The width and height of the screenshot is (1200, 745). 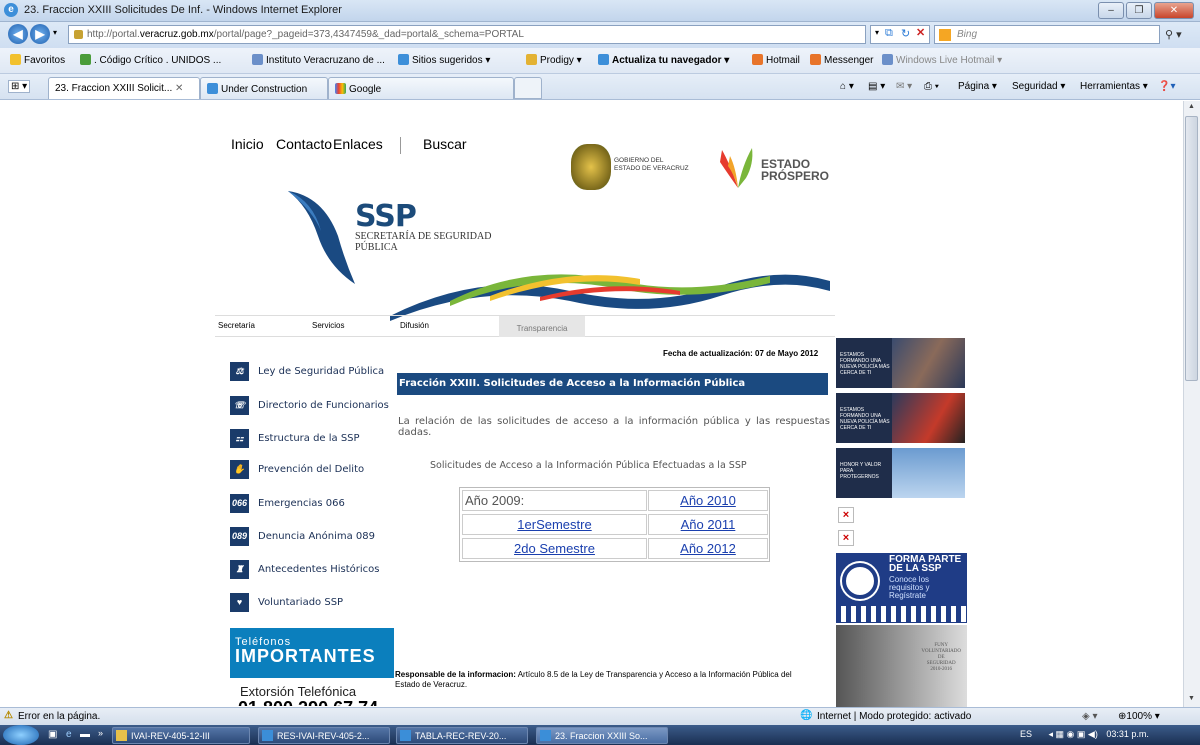 What do you see at coordinates (1026, 734) in the screenshot?
I see `language-indicator: ES` at bounding box center [1026, 734].